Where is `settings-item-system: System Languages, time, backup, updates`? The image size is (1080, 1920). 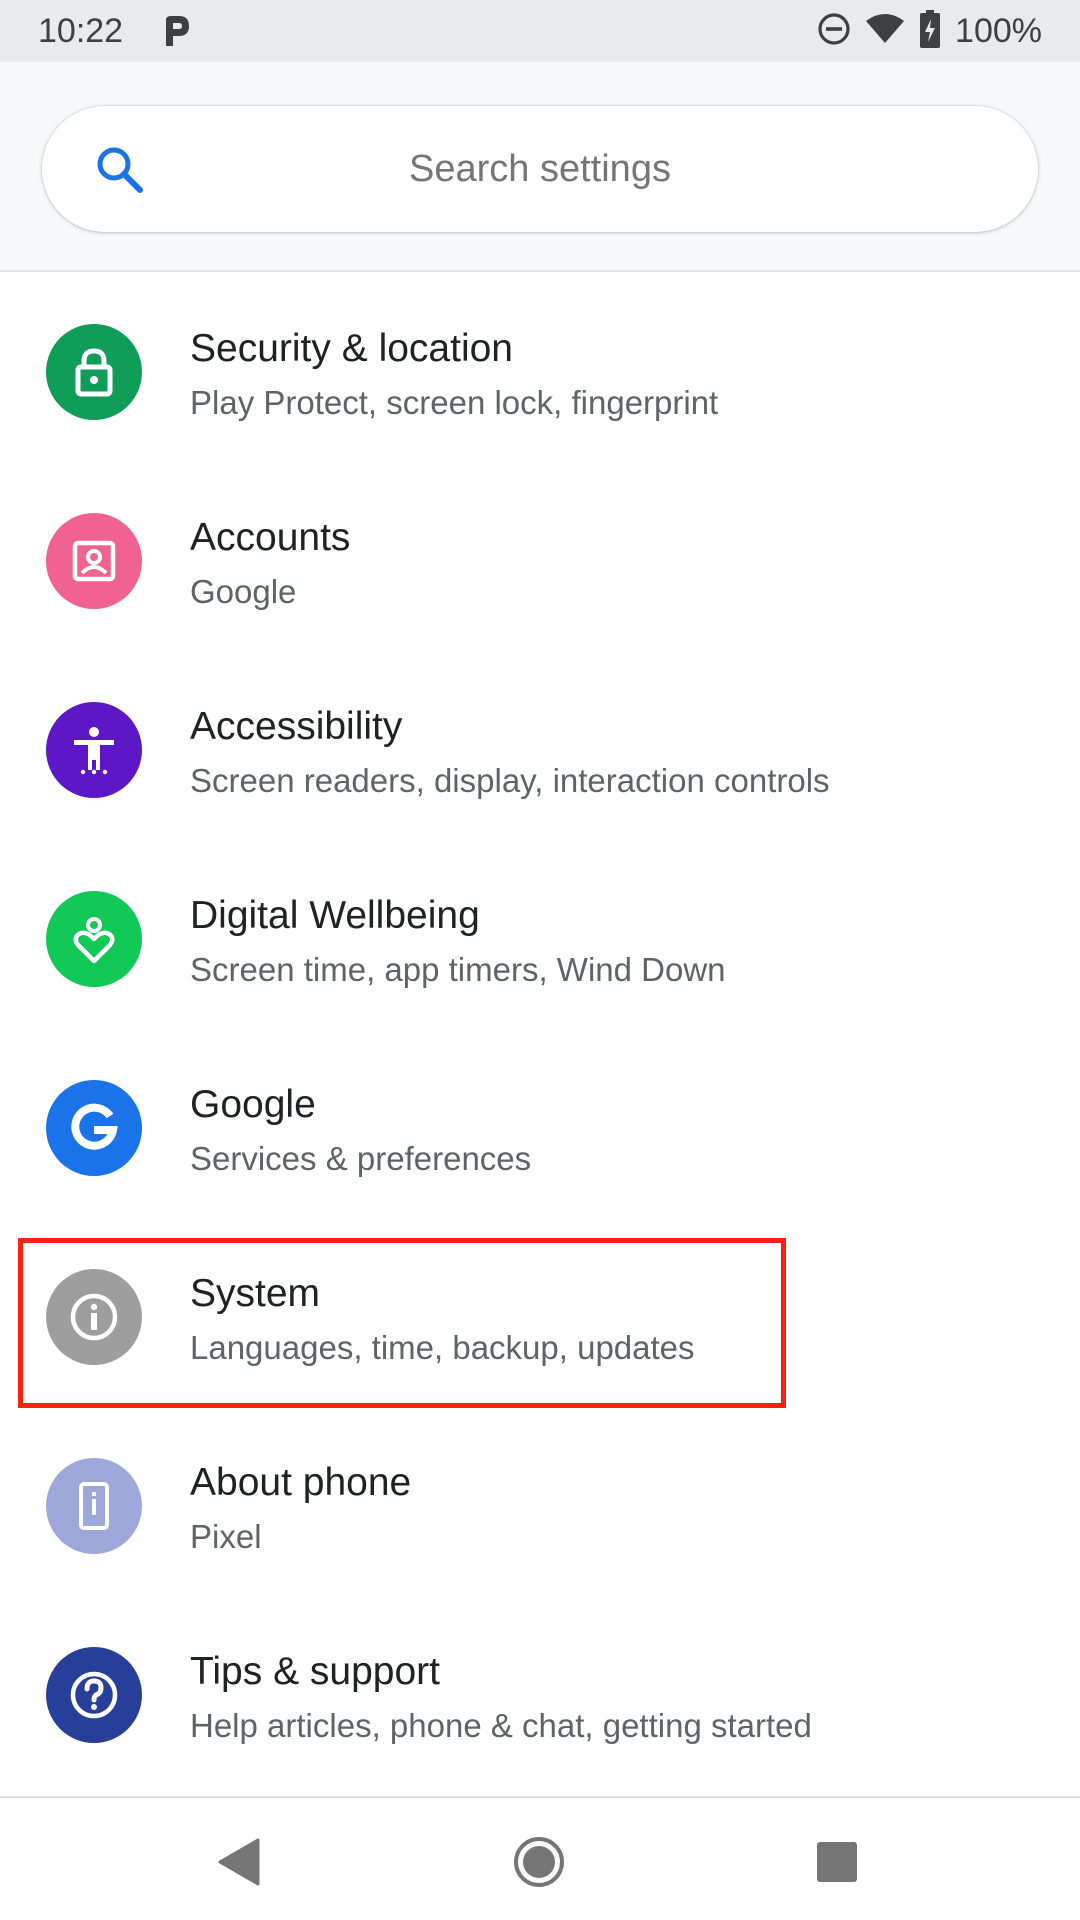
settings-item-system: System Languages, time, backup, updates is located at coordinates (540, 1315).